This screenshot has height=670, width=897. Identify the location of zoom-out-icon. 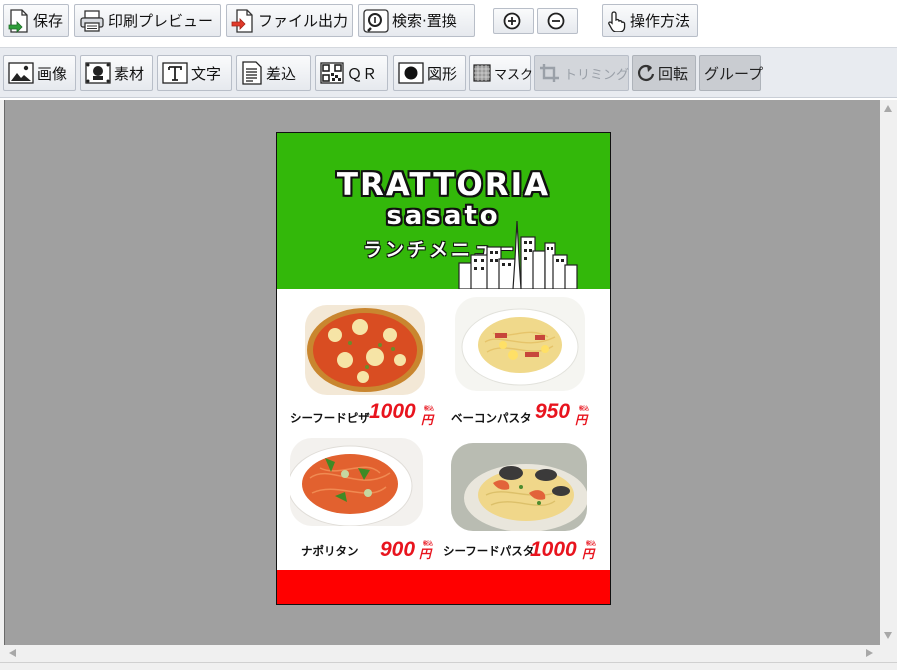
(556, 21).